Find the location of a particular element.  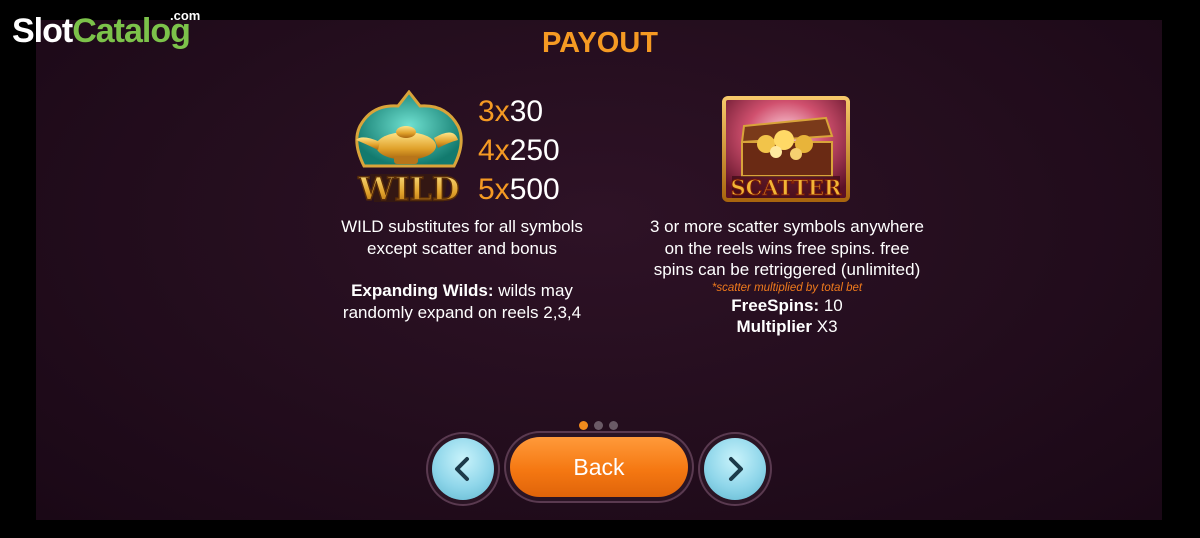

chevron-left-icon is located at coordinates (462, 469).